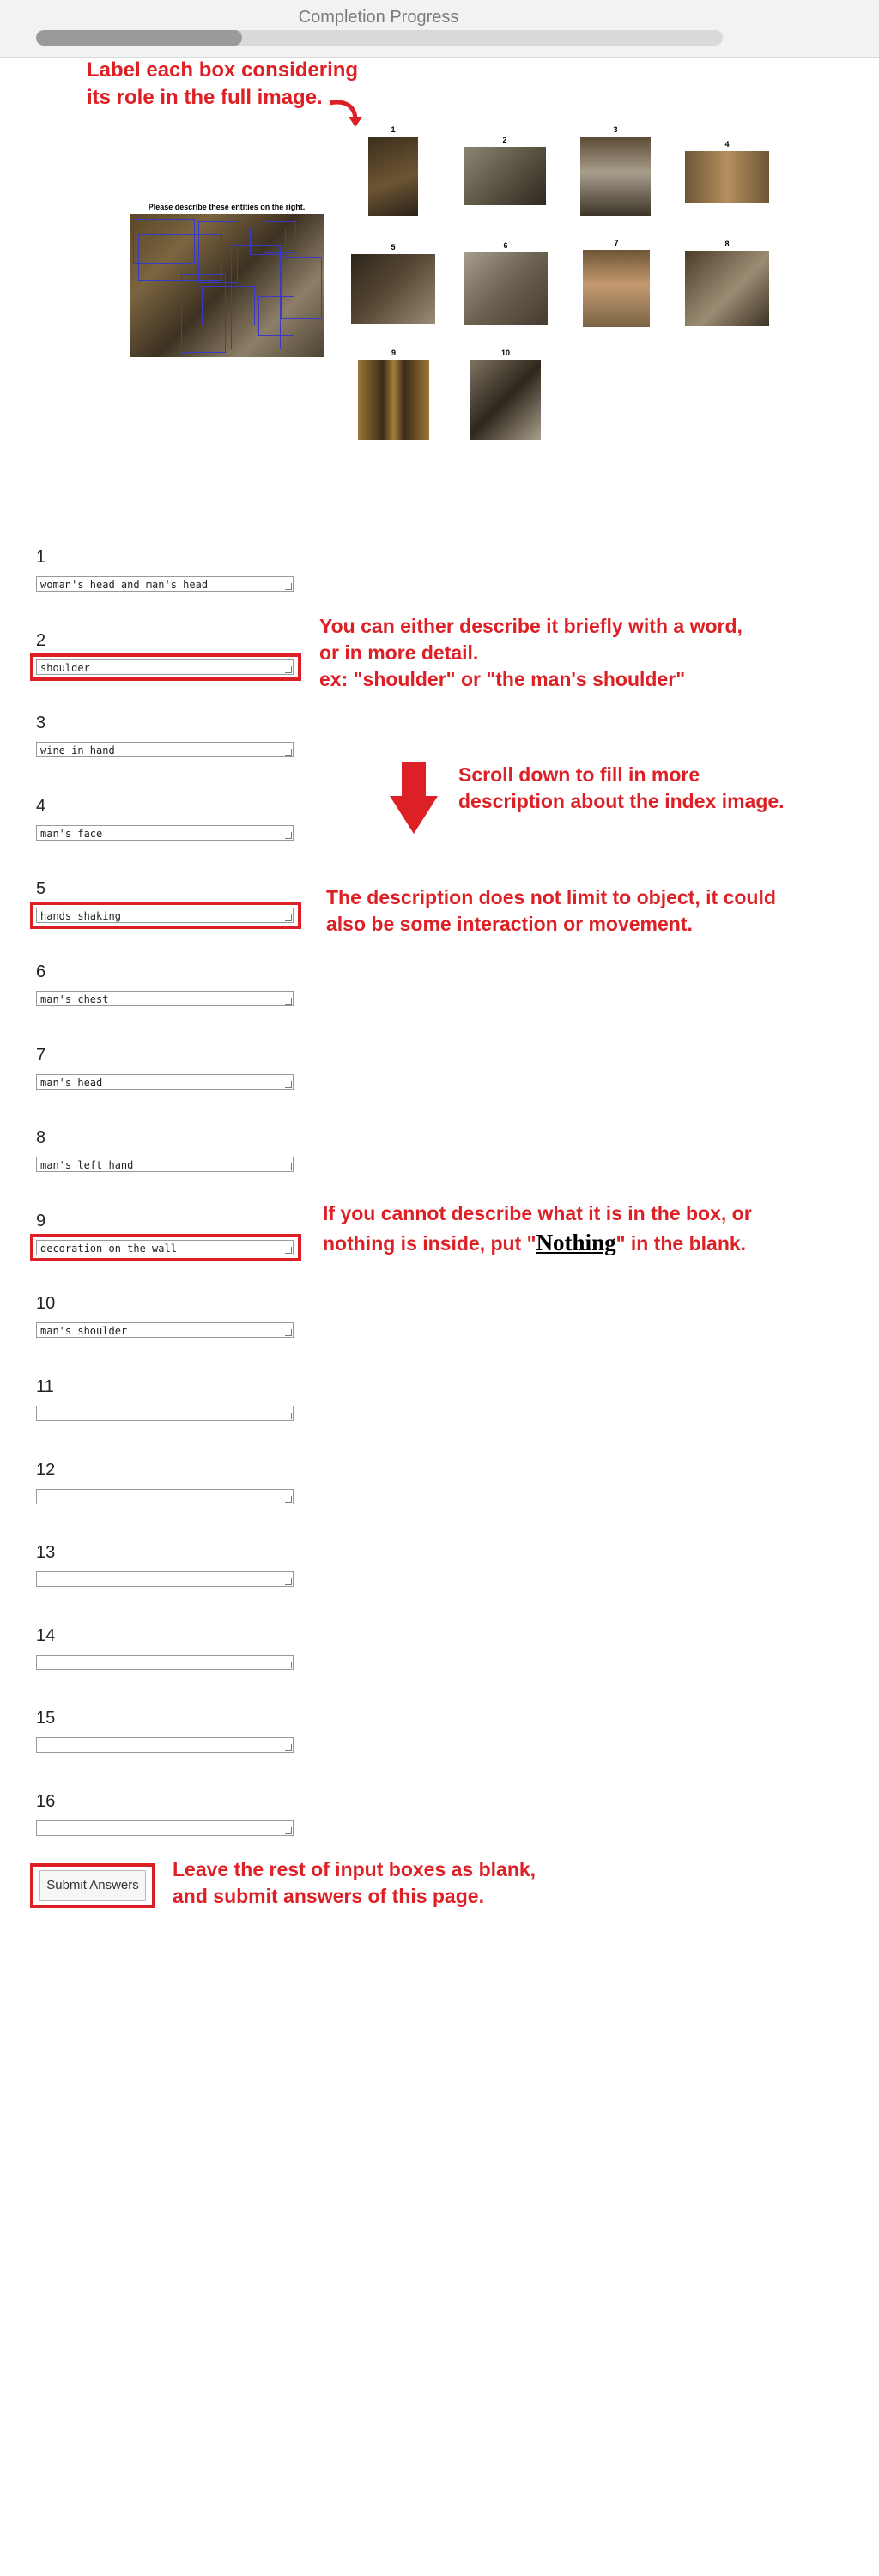  What do you see at coordinates (165, 749) in the screenshot?
I see `description-textarea: wine in hand` at bounding box center [165, 749].